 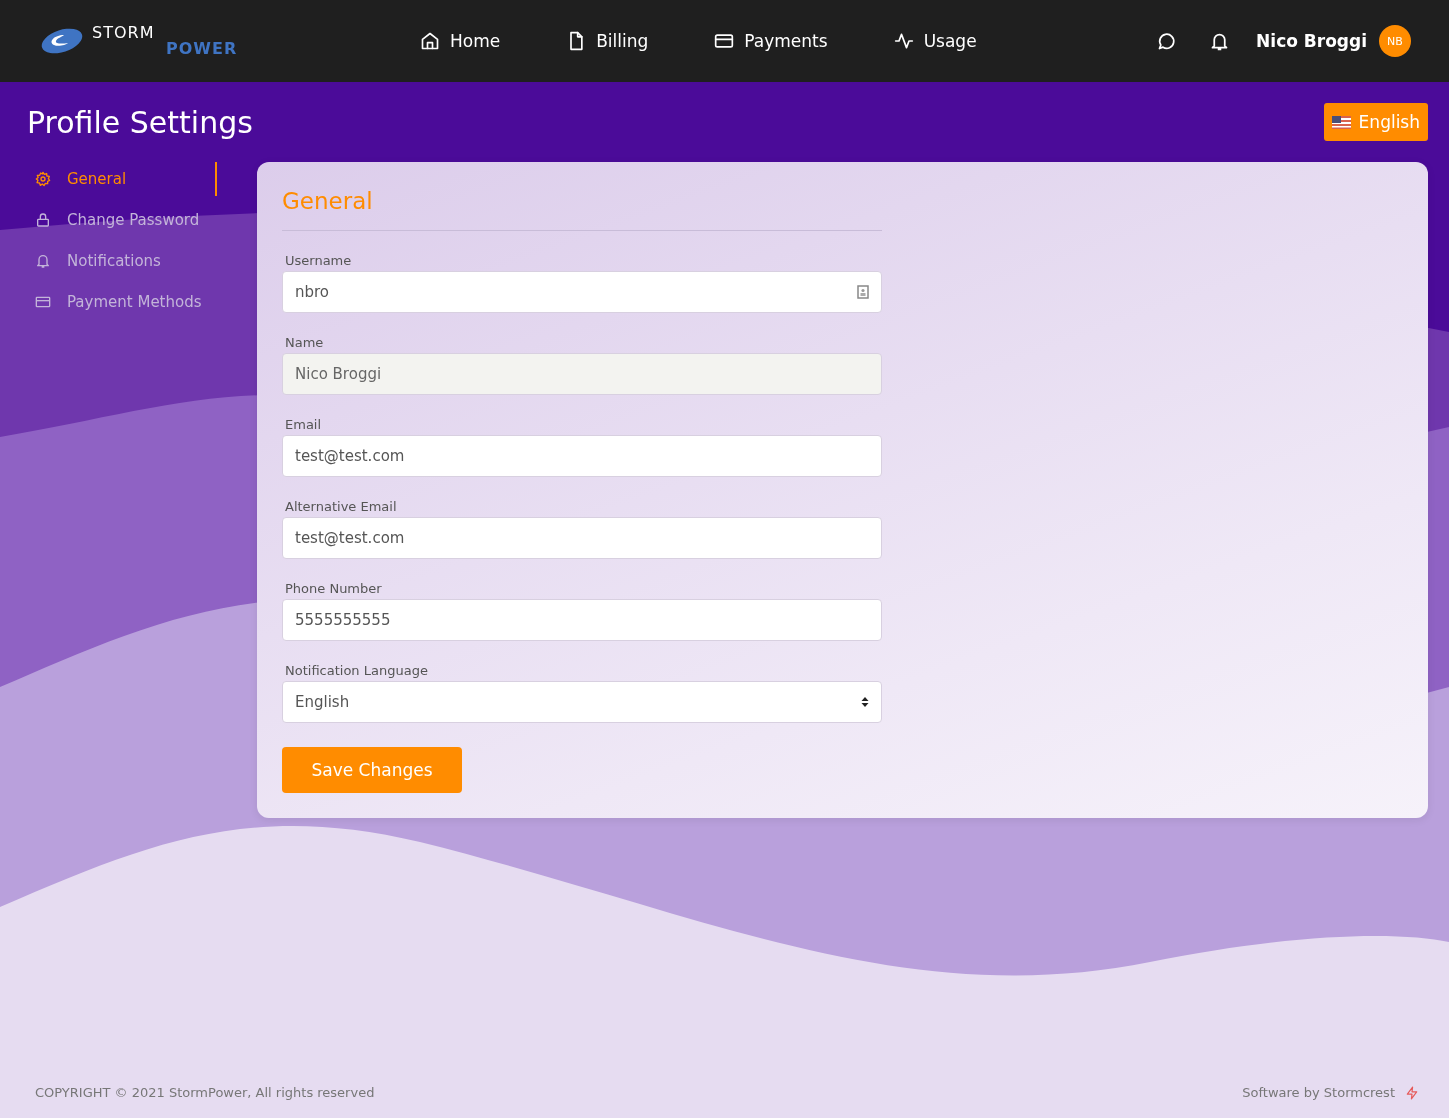 What do you see at coordinates (124, 33) in the screenshot?
I see `brand-name: STORM` at bounding box center [124, 33].